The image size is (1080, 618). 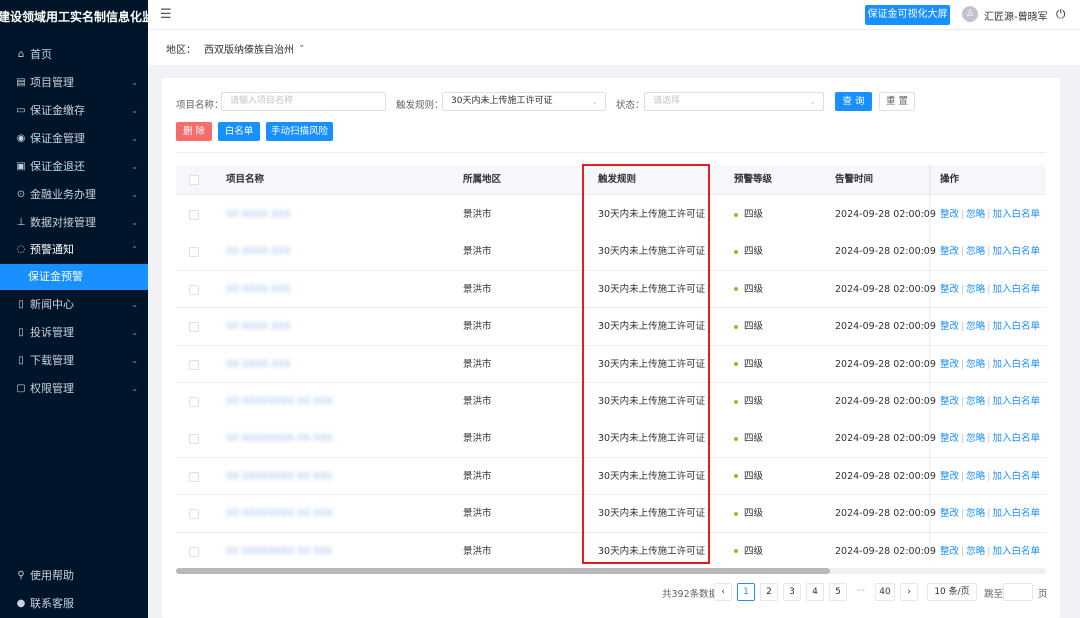 I want to click on sidebar-item-8: 保证金预警, so click(x=74, y=277).